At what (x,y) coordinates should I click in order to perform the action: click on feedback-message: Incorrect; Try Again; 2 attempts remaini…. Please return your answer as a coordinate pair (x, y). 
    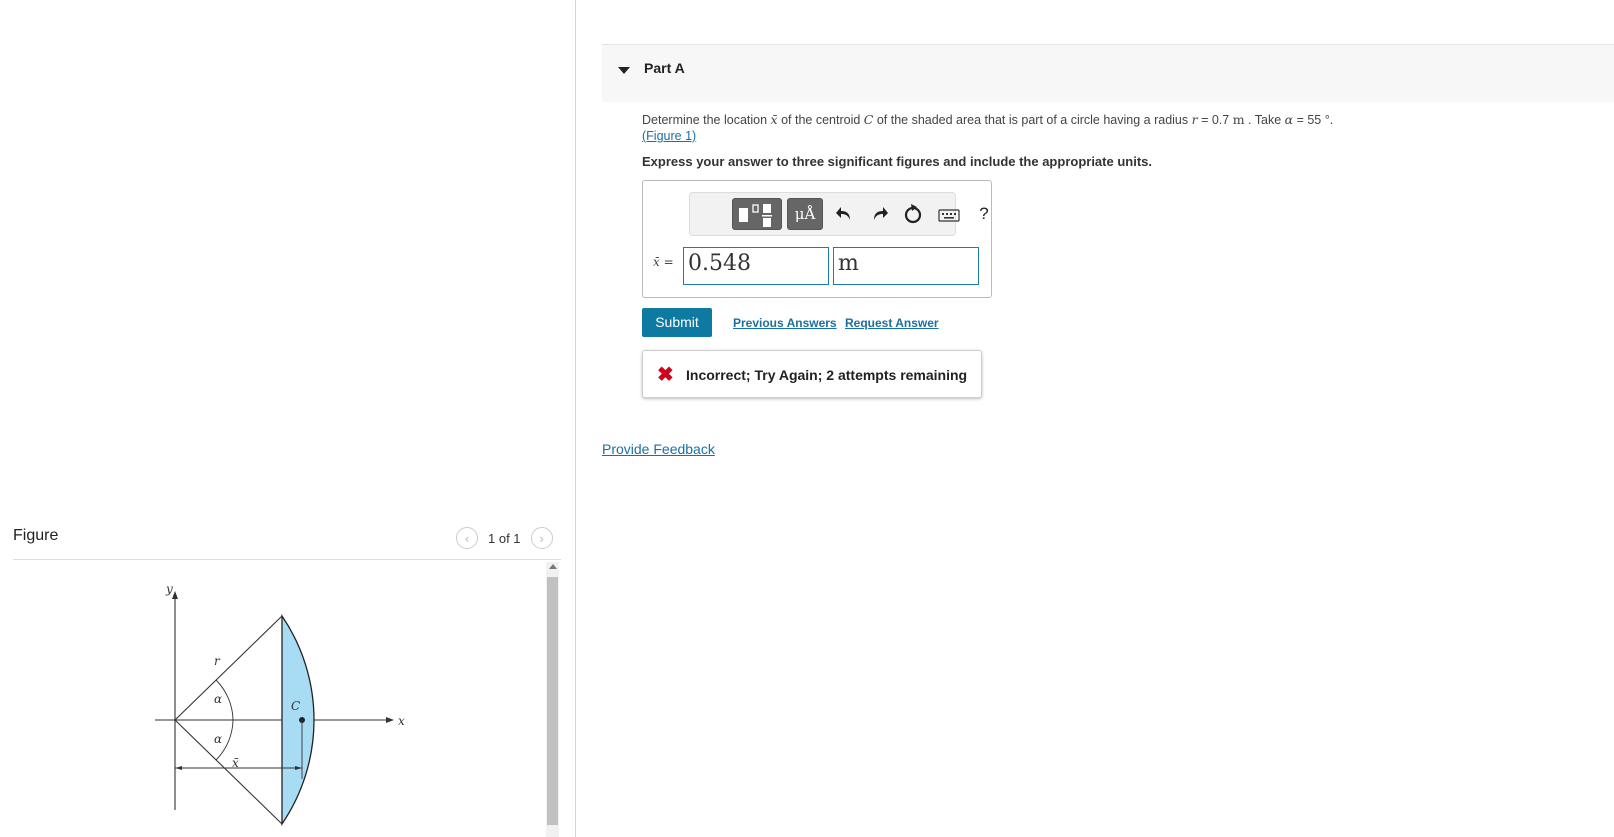
    Looking at the image, I should click on (827, 375).